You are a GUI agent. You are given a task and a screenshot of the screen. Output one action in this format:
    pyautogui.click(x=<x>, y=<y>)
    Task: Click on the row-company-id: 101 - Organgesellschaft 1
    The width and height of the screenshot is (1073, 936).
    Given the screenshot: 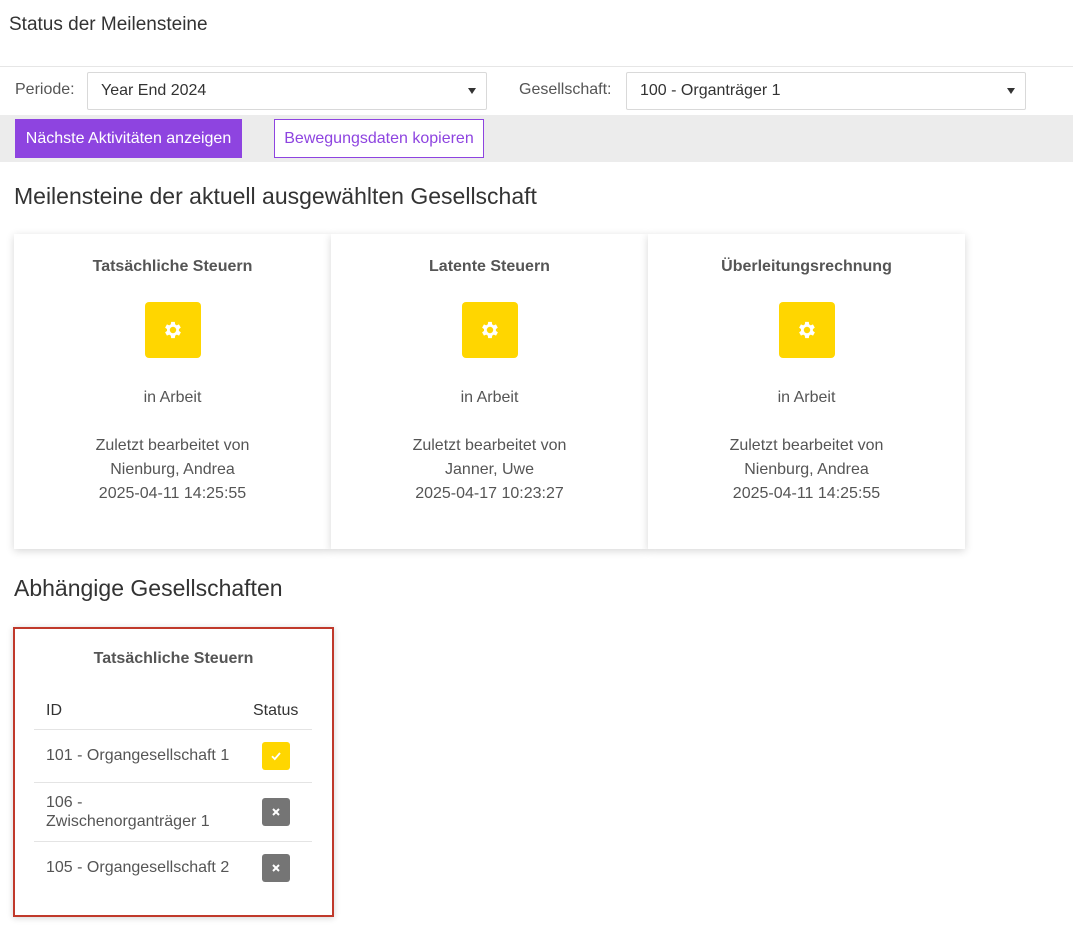 What is the action you would take?
    pyautogui.click(x=138, y=755)
    